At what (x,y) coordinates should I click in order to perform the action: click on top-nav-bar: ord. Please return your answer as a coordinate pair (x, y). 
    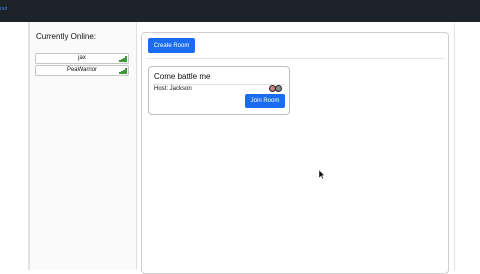
    Looking at the image, I should click on (240, 11).